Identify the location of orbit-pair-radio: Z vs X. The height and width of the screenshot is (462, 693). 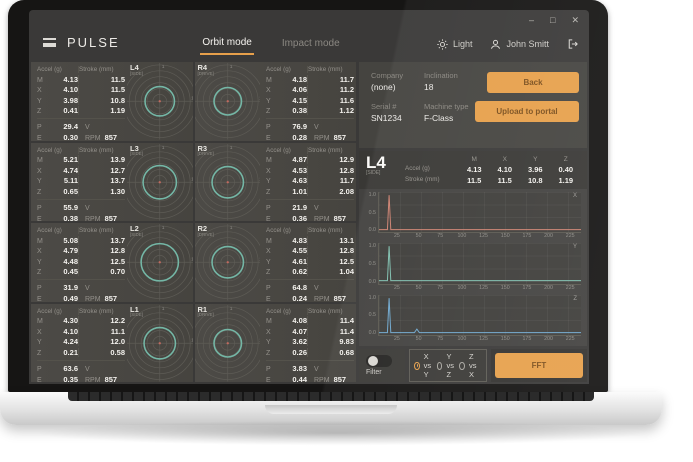
(470, 365).